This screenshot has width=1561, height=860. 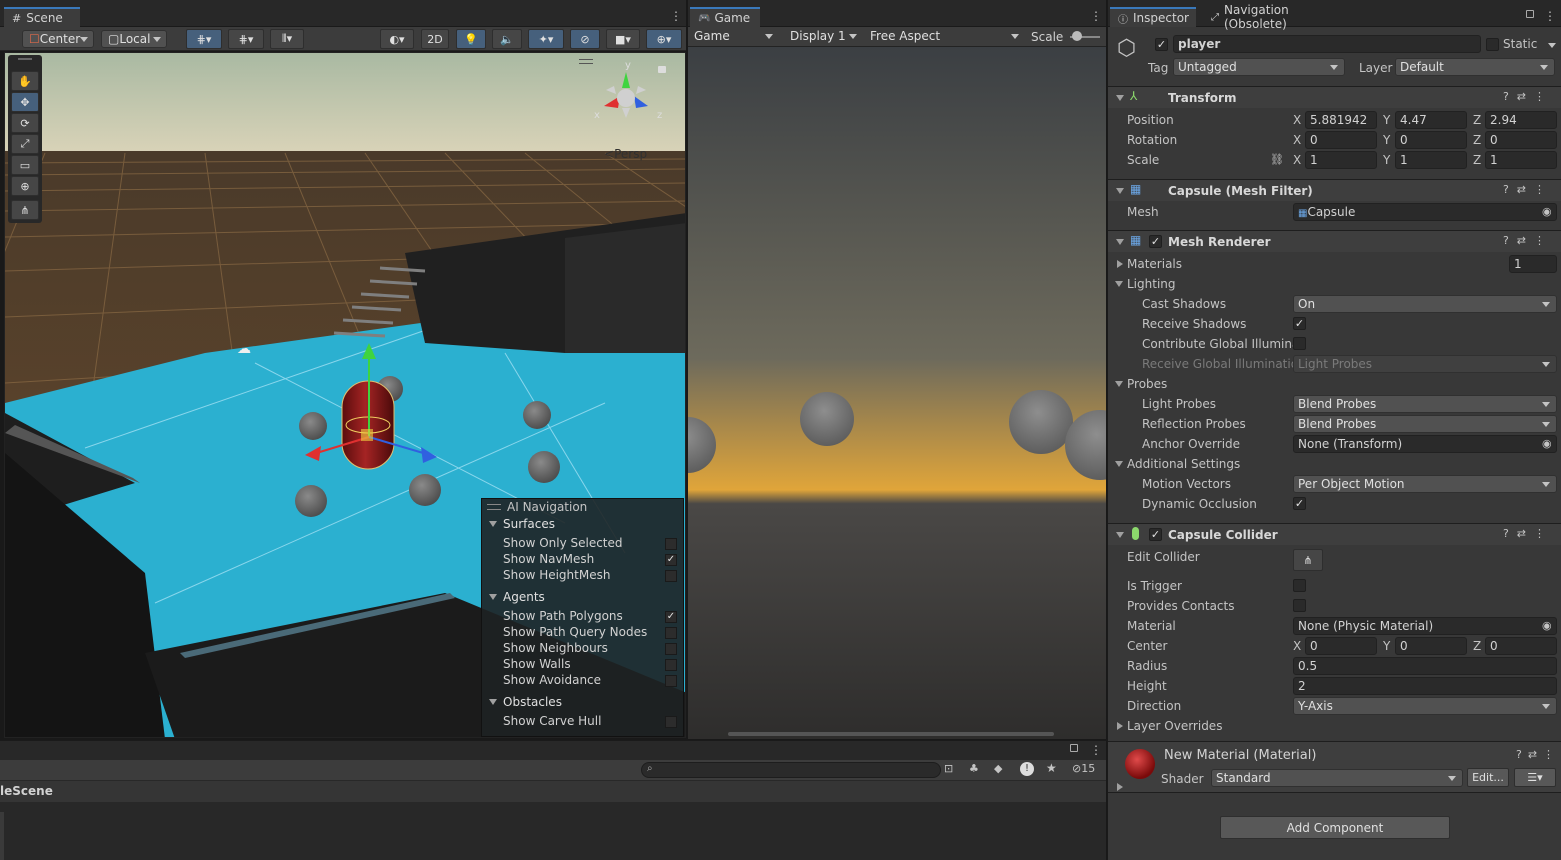 What do you see at coordinates (1096, 750) in the screenshot?
I see `bottom-menu-icon: ⋮` at bounding box center [1096, 750].